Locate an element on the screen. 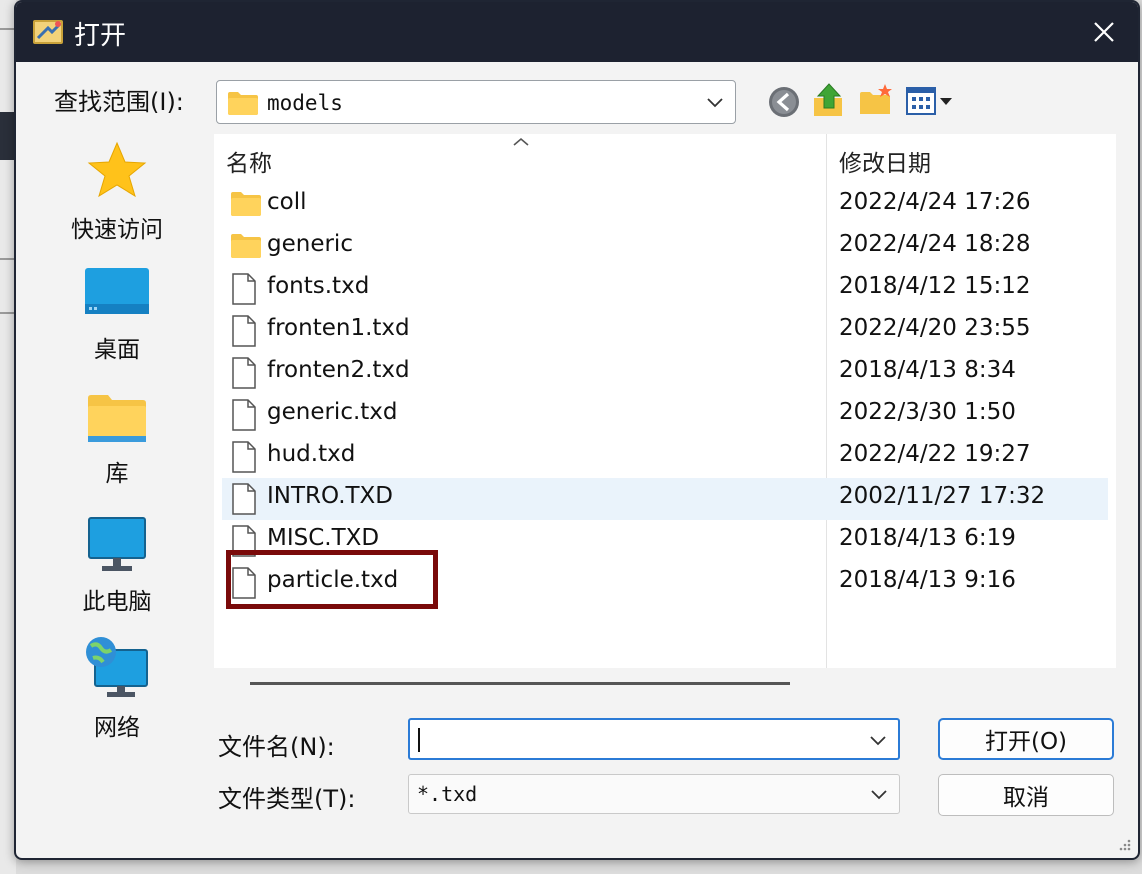  file-name-input is located at coordinates (654, 739).